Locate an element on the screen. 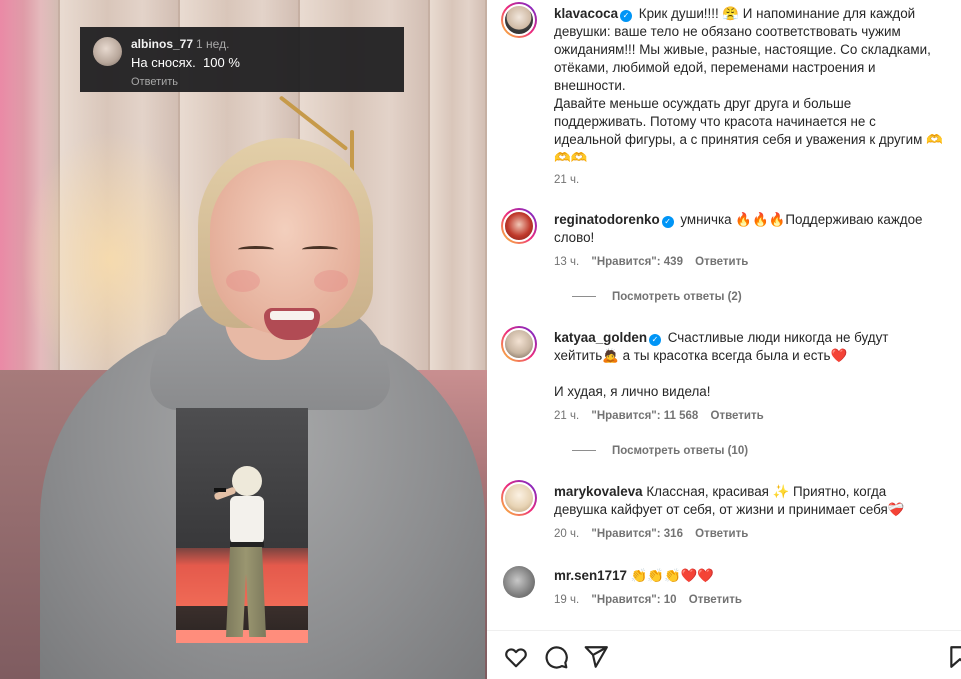 The image size is (961, 679). comment-meta: 19 ч. "Нравится": 10 Ответить is located at coordinates (652, 600).